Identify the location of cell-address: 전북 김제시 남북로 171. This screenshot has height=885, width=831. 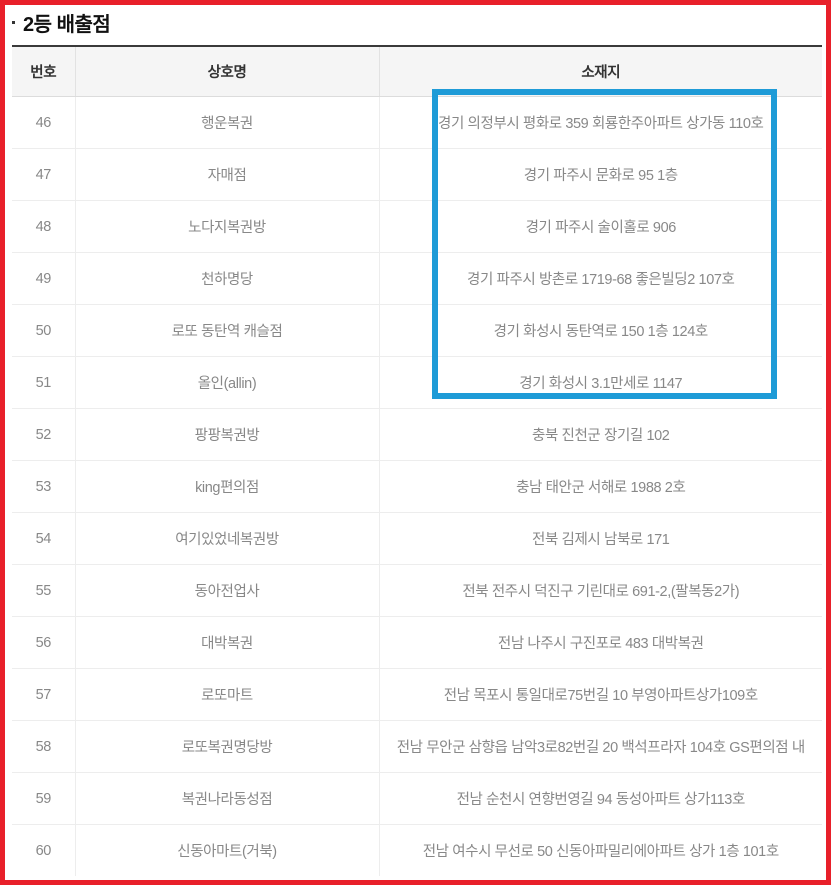
(600, 538).